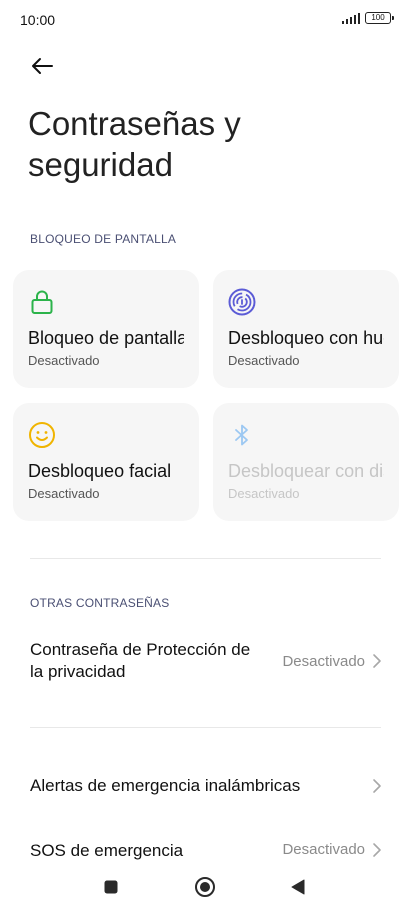  What do you see at coordinates (134, 144) in the screenshot?
I see `page-title: Contraseñas y seguridad` at bounding box center [134, 144].